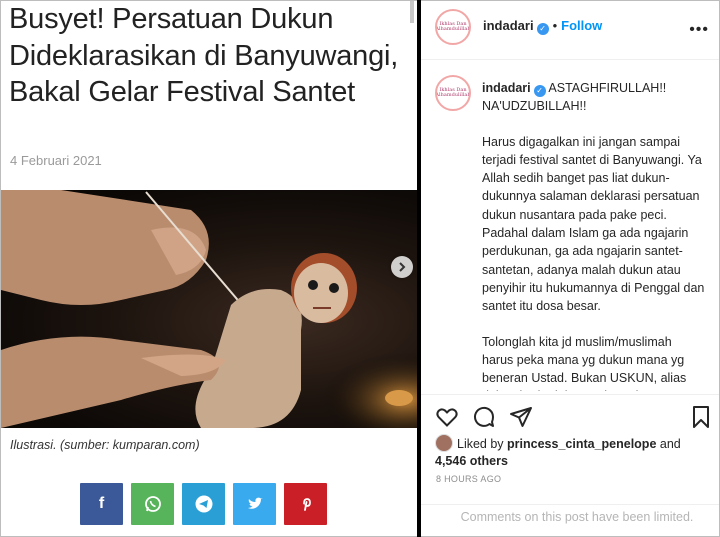 The image size is (720, 537). I want to click on facebook-share-button: f, so click(101, 504).